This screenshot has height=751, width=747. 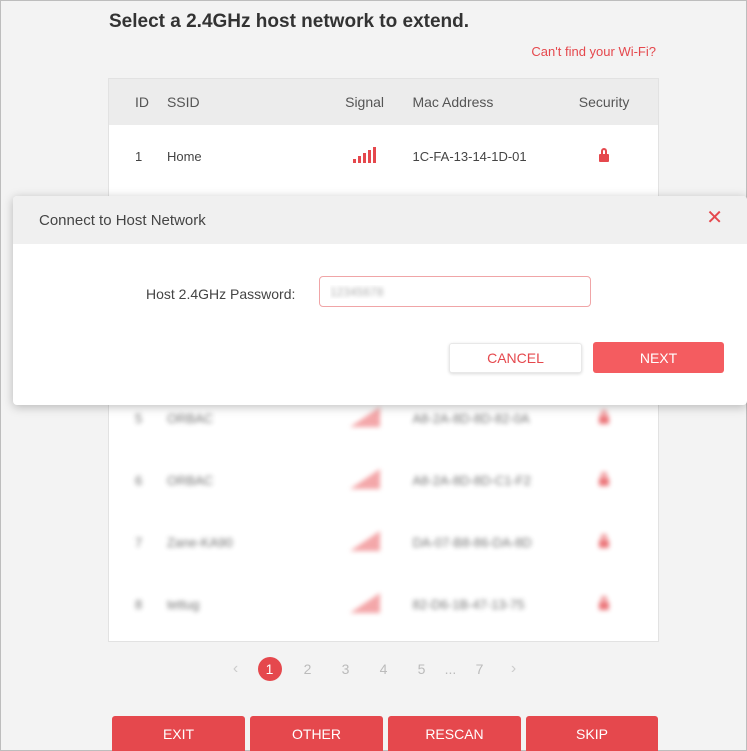 What do you see at coordinates (422, 669) in the screenshot?
I see `page-5: 5` at bounding box center [422, 669].